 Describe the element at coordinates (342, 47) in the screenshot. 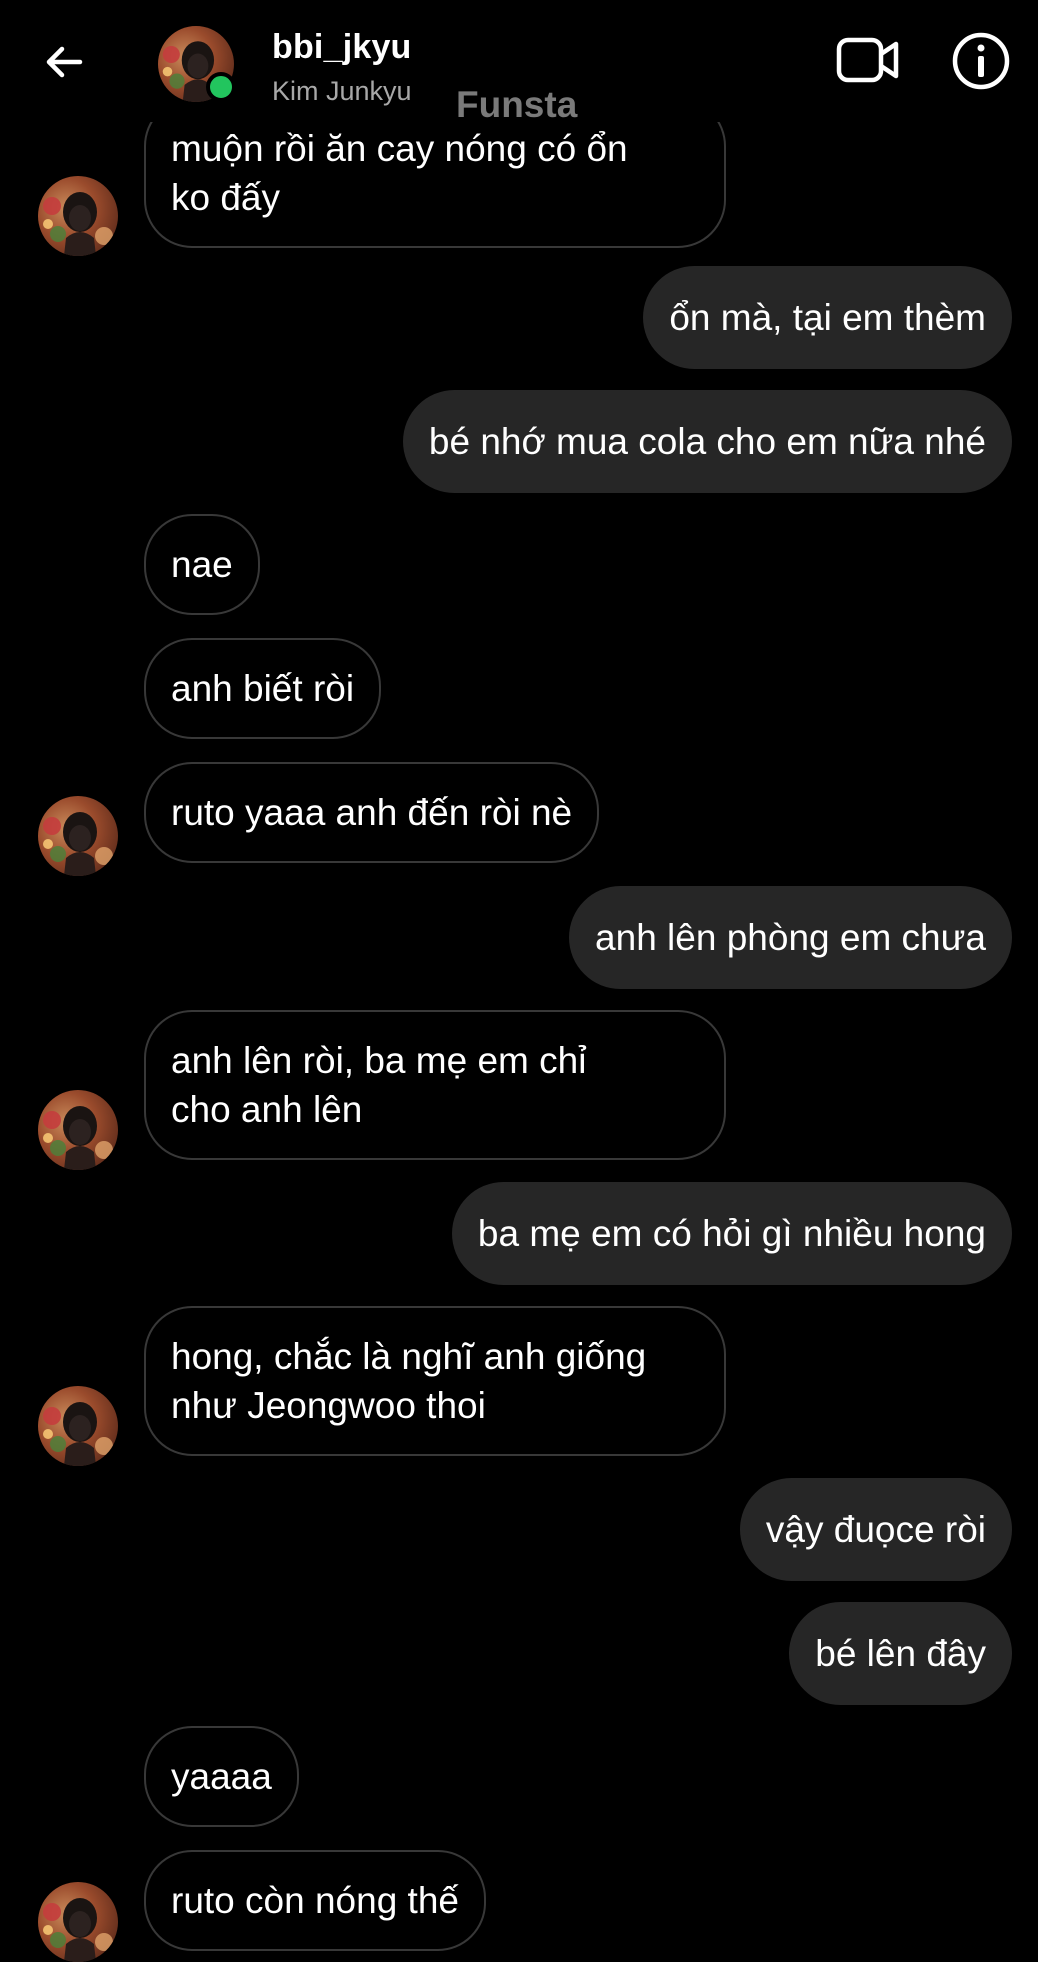

I see `contact-username: bbi_jkyu` at that location.